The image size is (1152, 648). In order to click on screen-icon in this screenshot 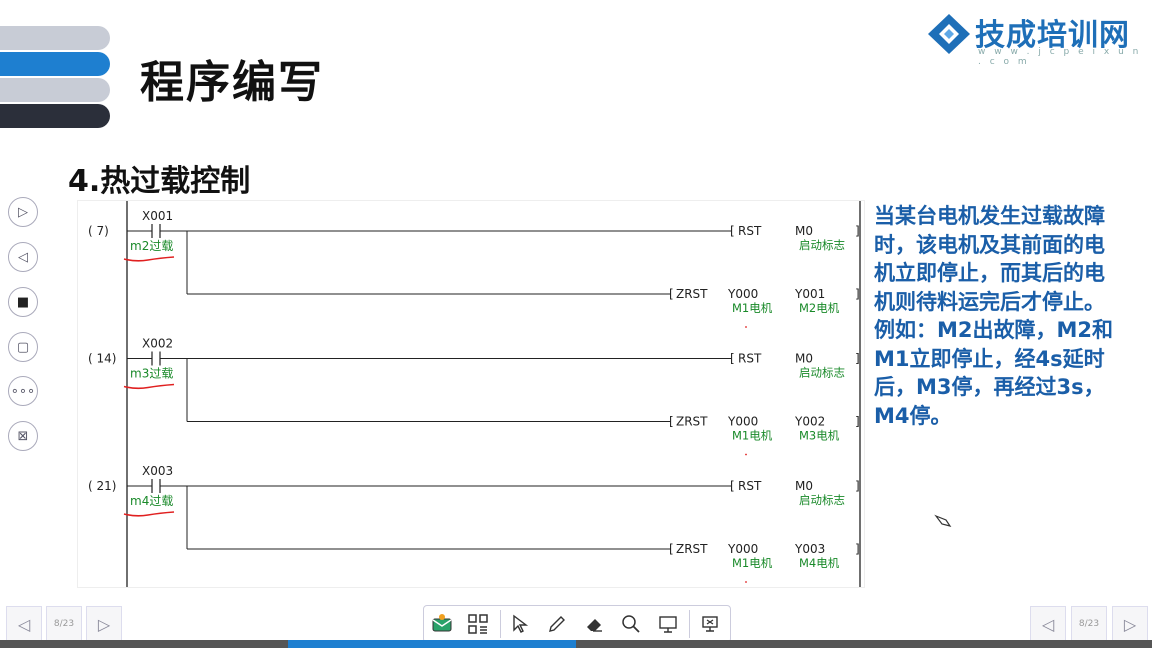, I will do `click(668, 624)`.